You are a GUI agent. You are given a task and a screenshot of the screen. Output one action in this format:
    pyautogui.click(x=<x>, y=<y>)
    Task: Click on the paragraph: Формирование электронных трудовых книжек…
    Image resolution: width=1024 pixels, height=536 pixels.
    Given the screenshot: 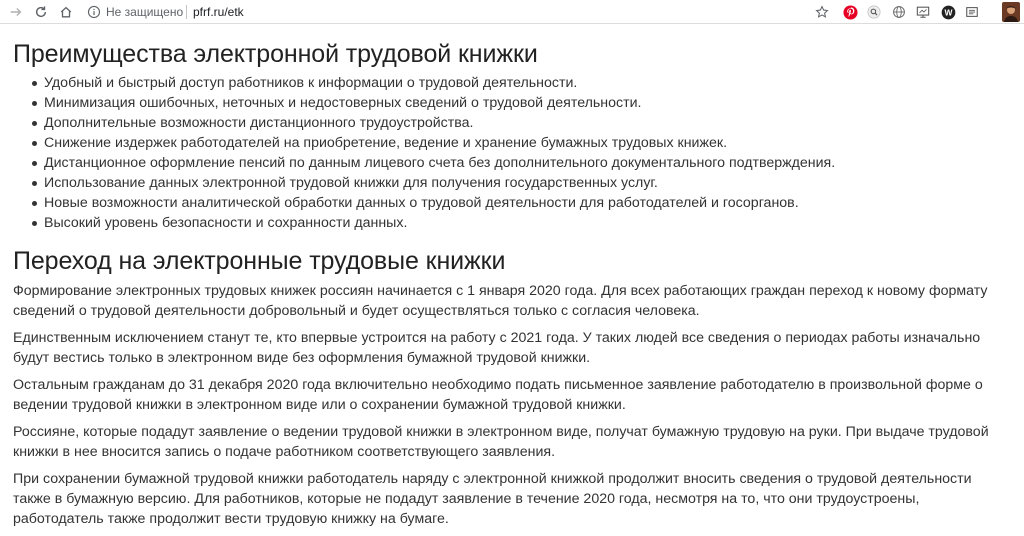 What is the action you would take?
    pyautogui.click(x=500, y=301)
    